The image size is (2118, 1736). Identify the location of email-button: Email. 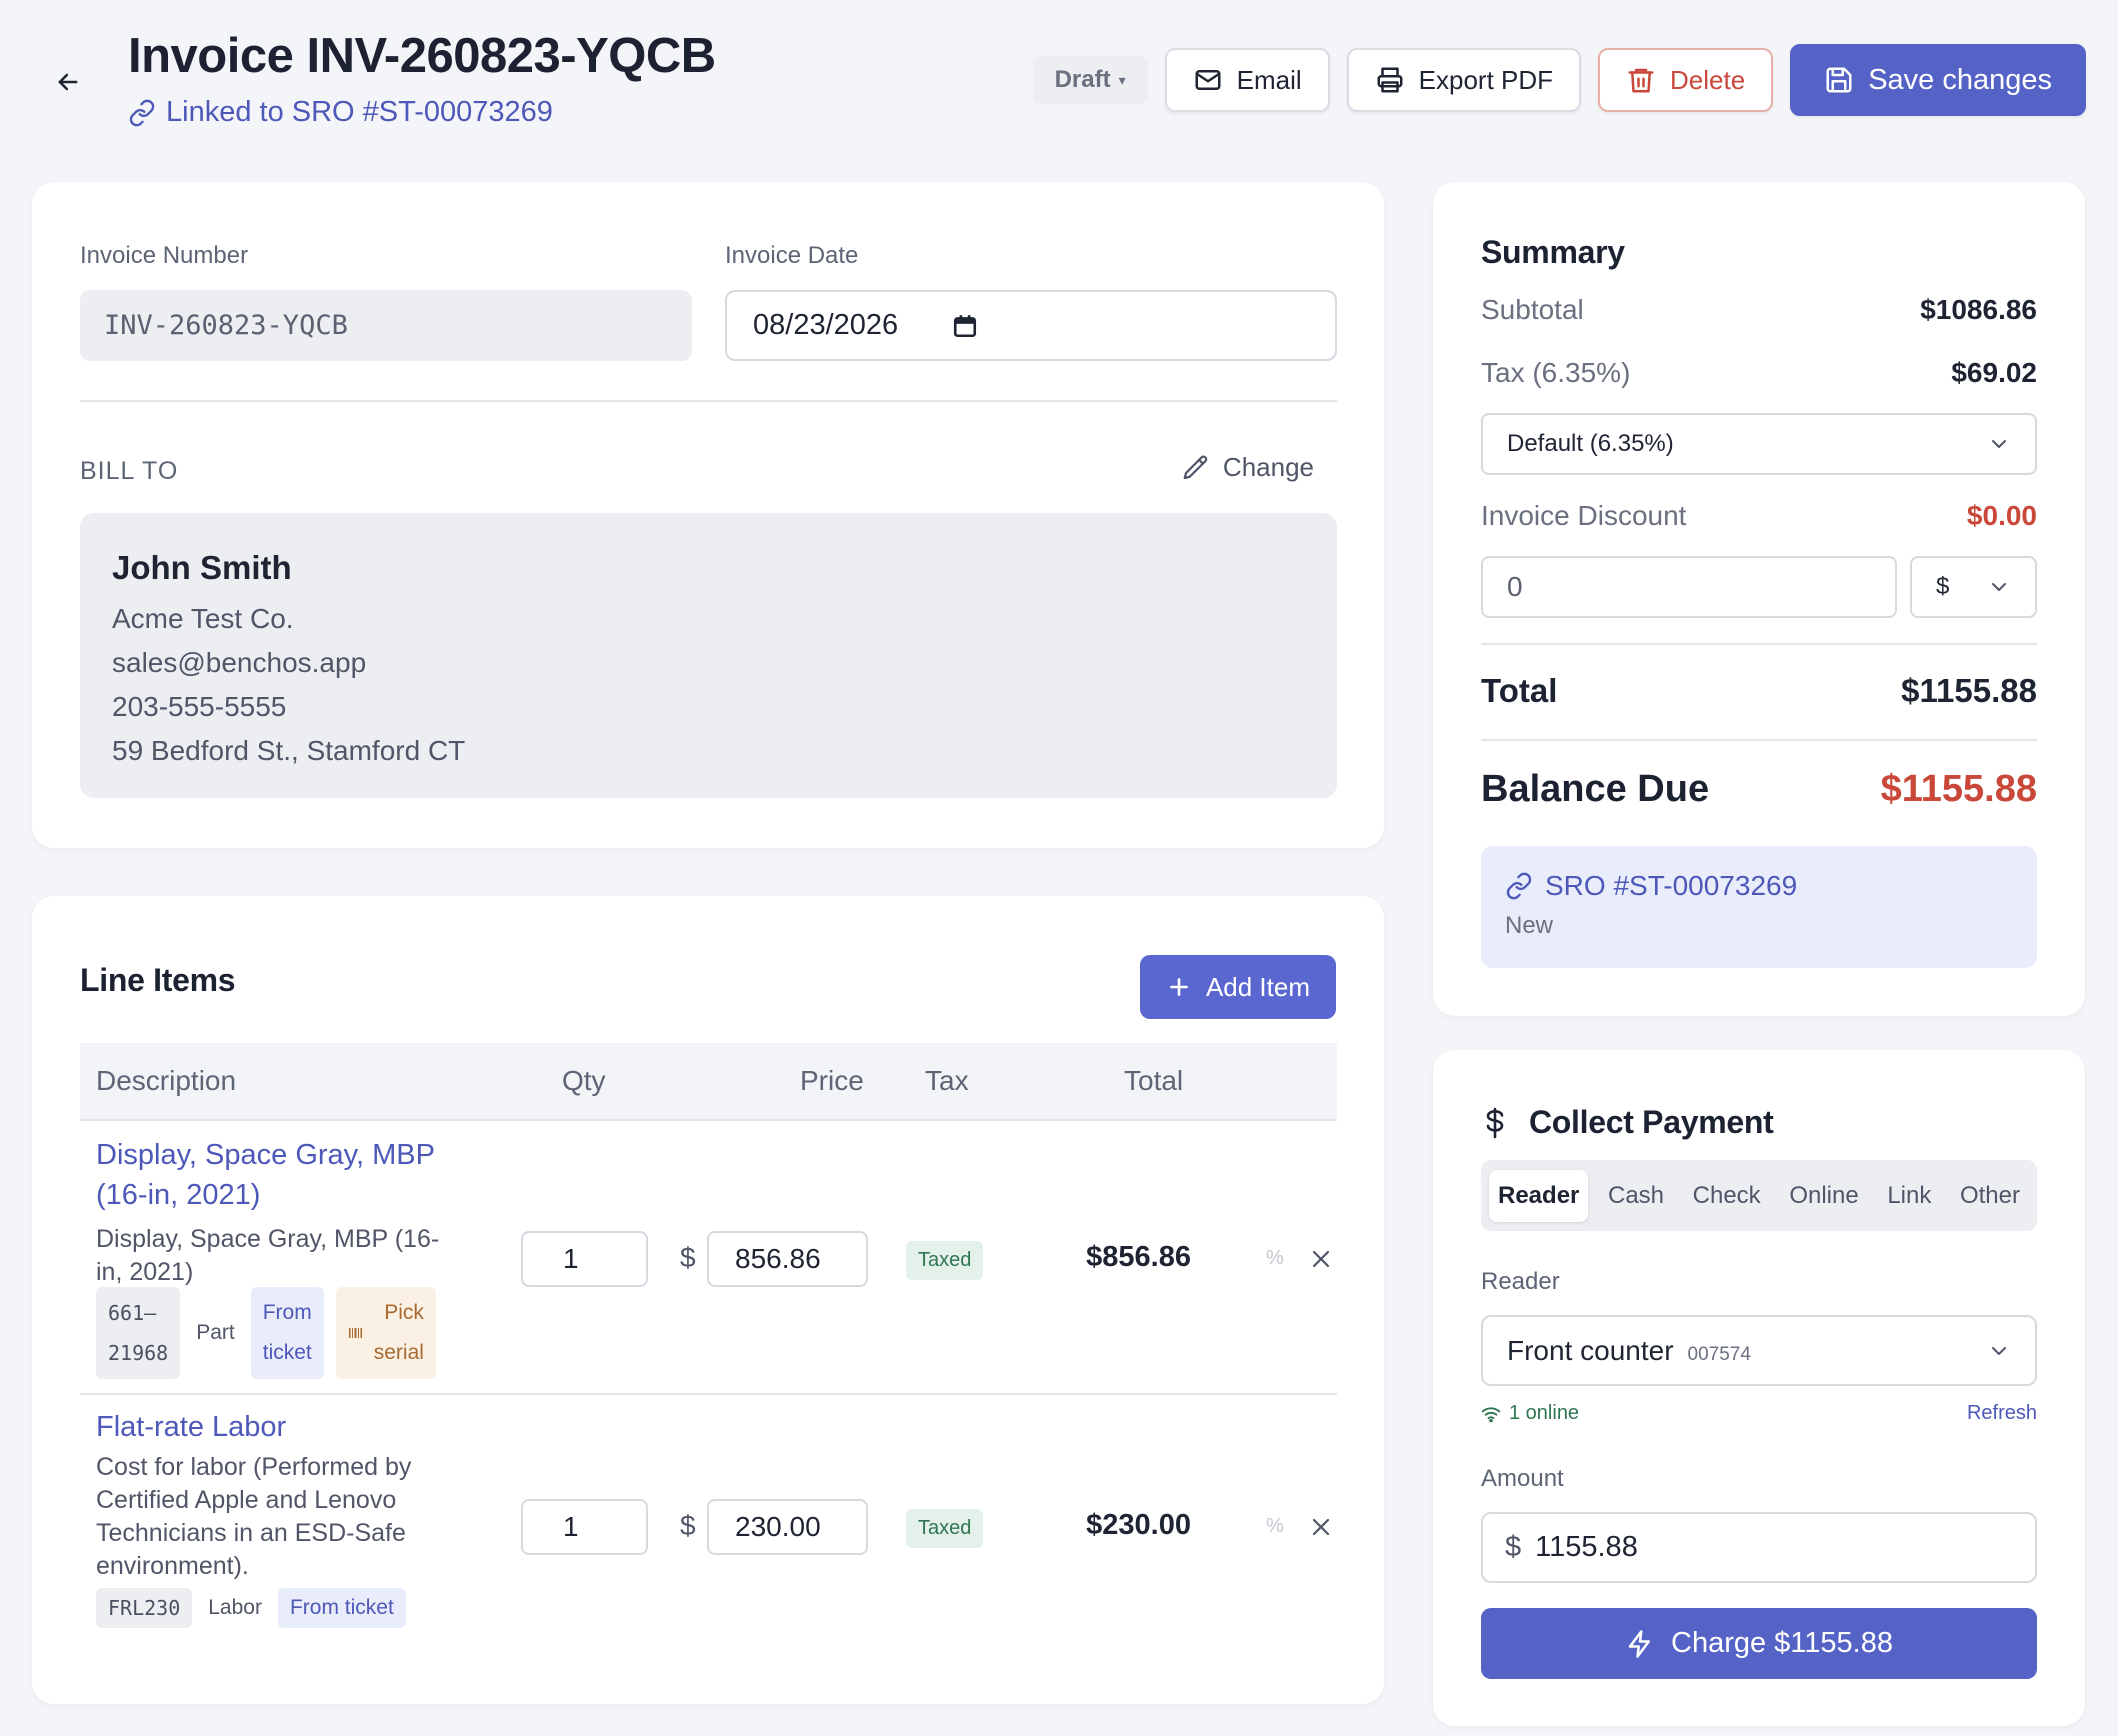
(1247, 80).